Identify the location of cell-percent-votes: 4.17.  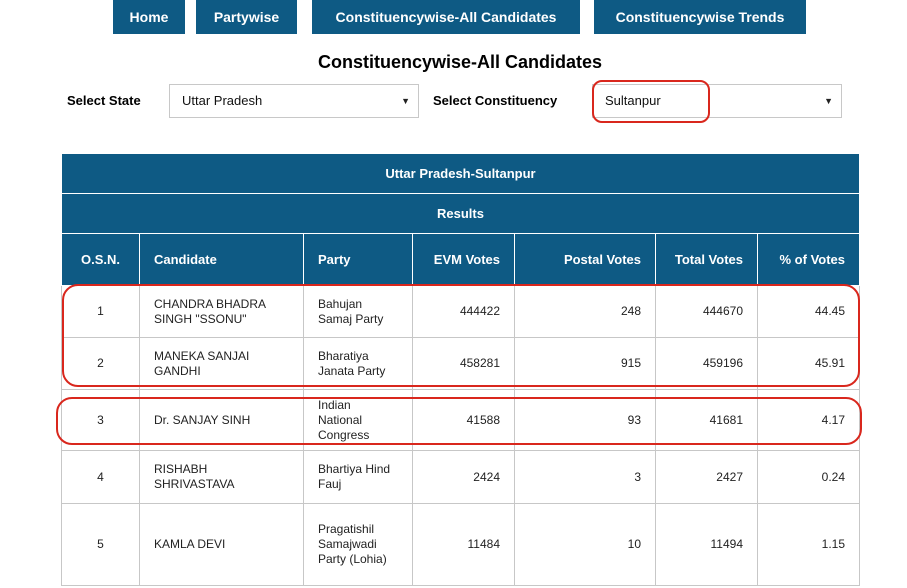
(808, 420).